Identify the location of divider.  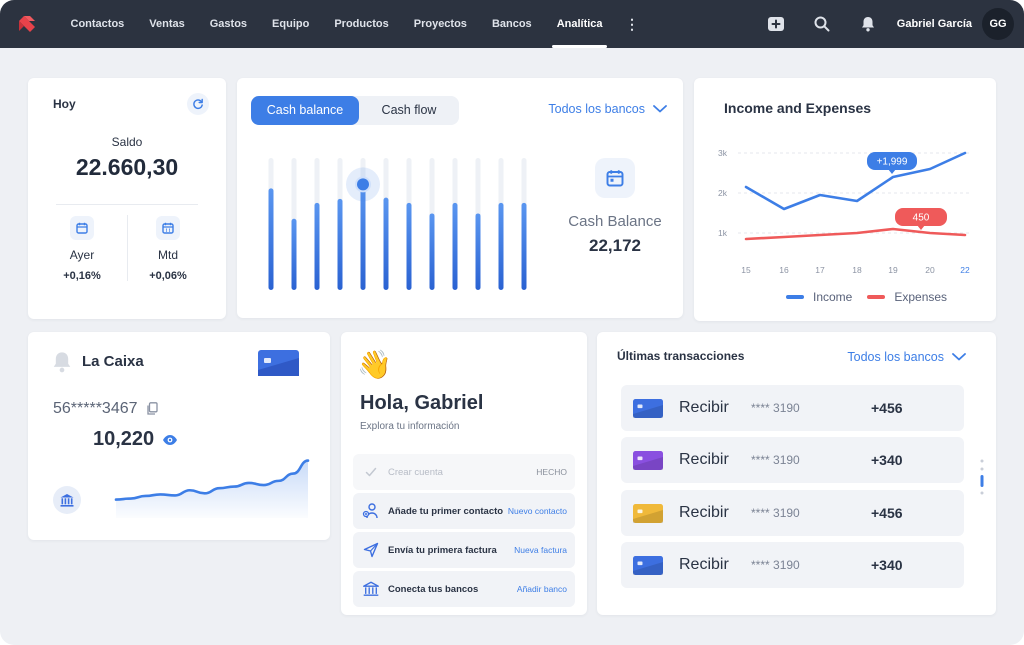
(127, 204).